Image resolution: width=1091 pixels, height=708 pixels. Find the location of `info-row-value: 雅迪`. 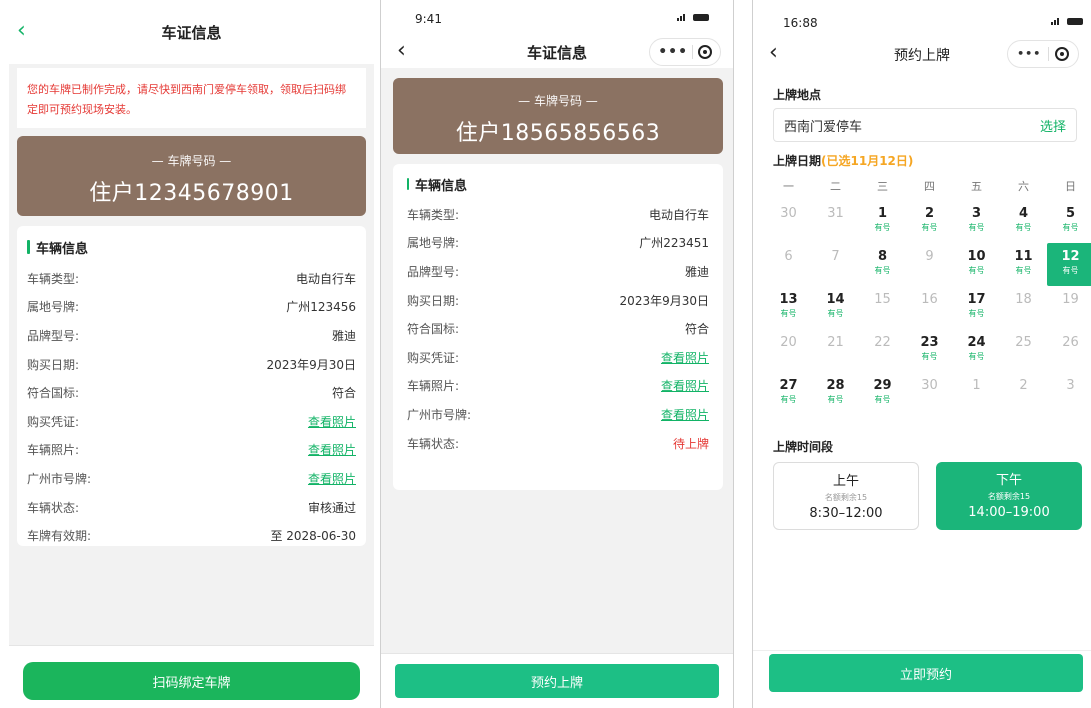

info-row-value: 雅迪 is located at coordinates (696, 271).